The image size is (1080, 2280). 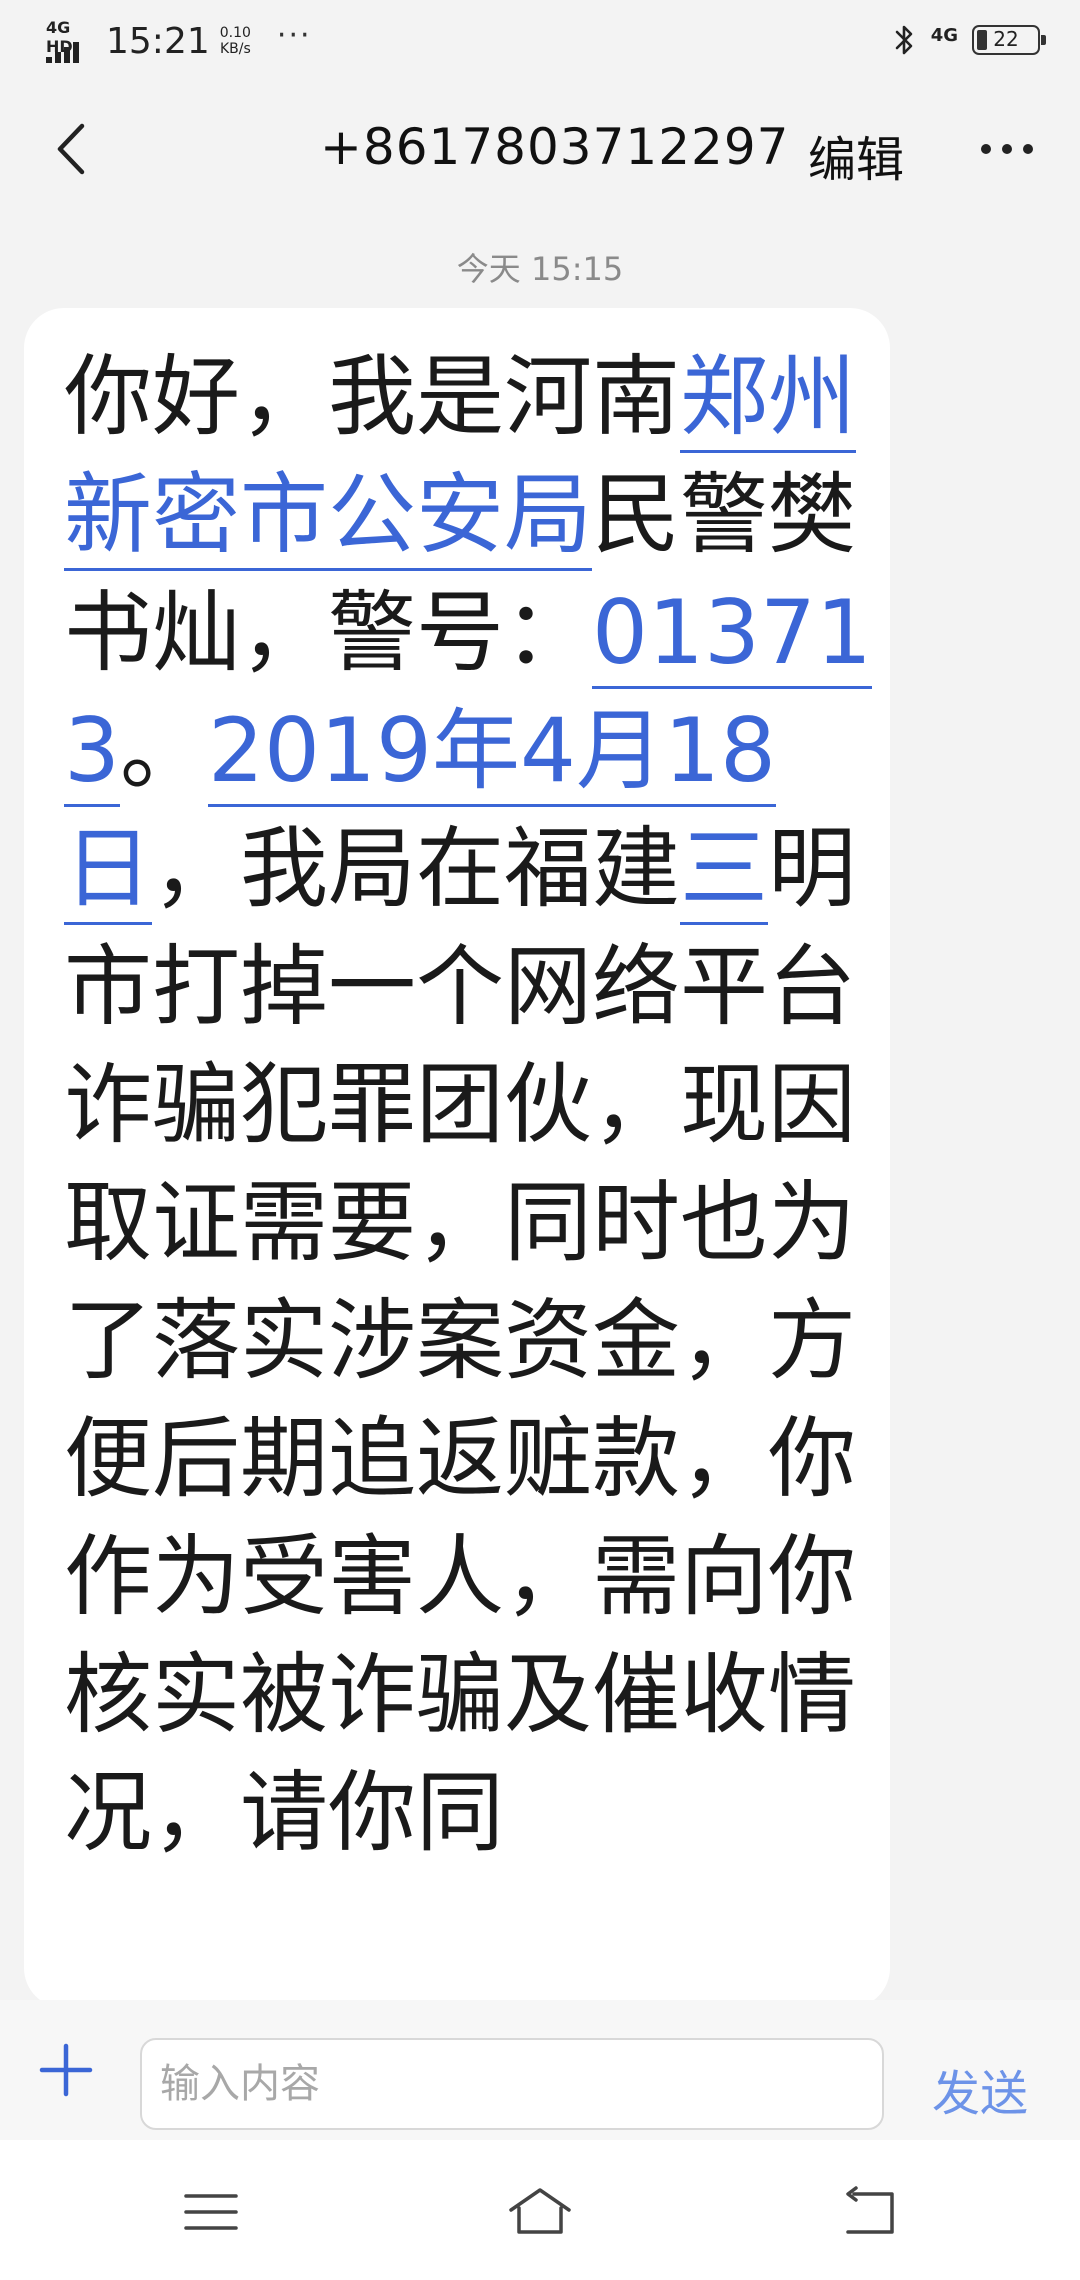 I want to click on mobile-data-icon: 4G, so click(x=944, y=35).